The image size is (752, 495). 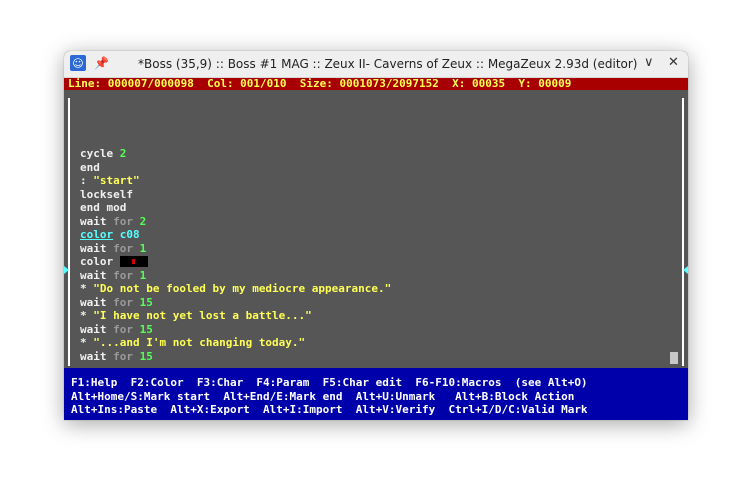 What do you see at coordinates (673, 62) in the screenshot?
I see `close-button: ✕` at bounding box center [673, 62].